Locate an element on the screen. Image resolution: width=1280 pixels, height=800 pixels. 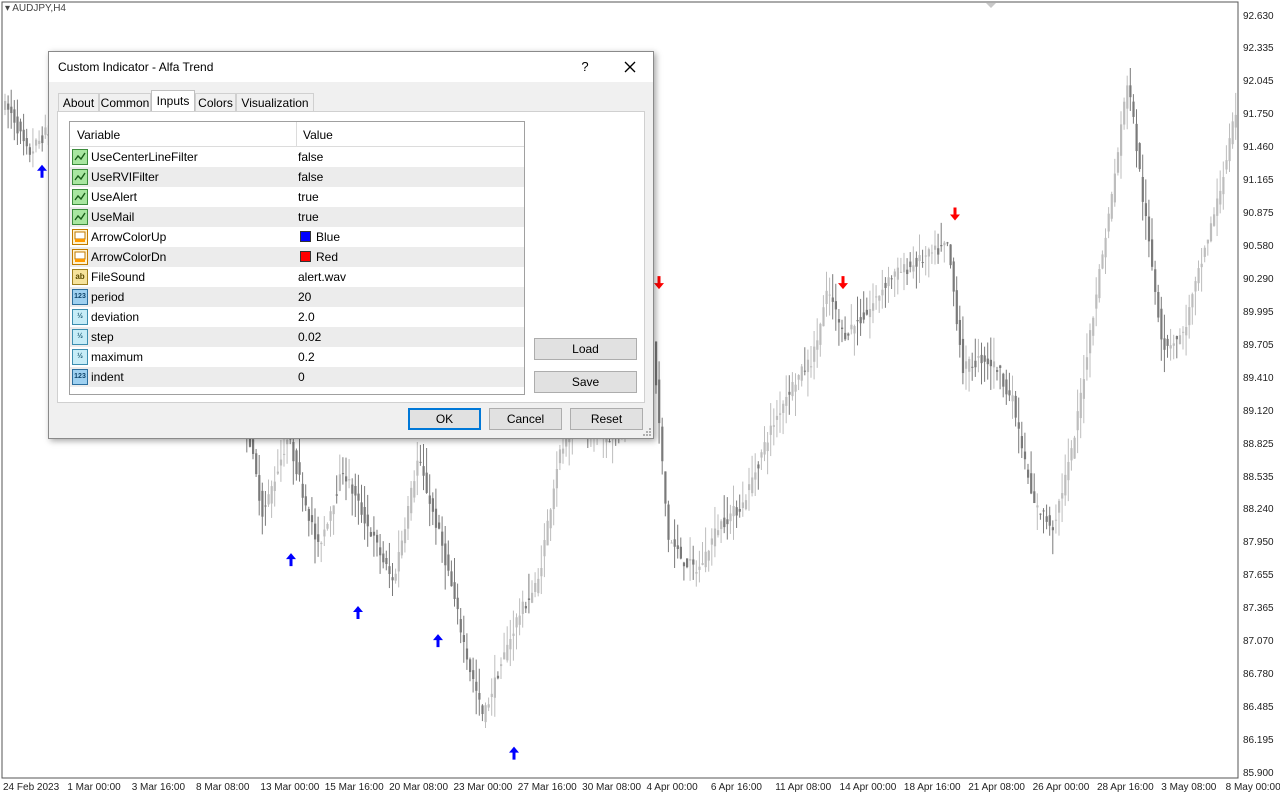
table-row: ab FileSound alert.wav is located at coordinates (297, 277).